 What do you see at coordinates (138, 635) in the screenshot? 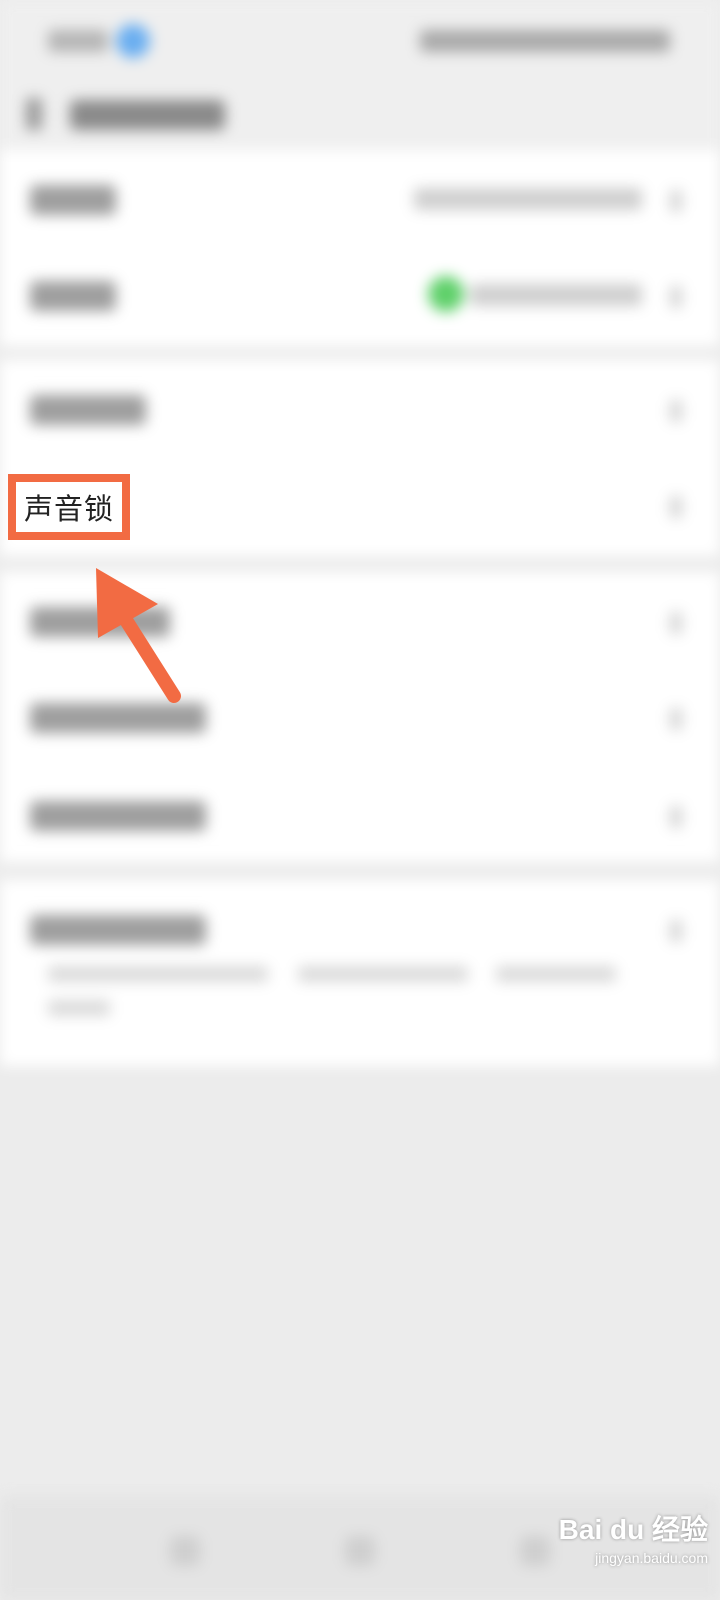
I see `pointer-arrow-icon` at bounding box center [138, 635].